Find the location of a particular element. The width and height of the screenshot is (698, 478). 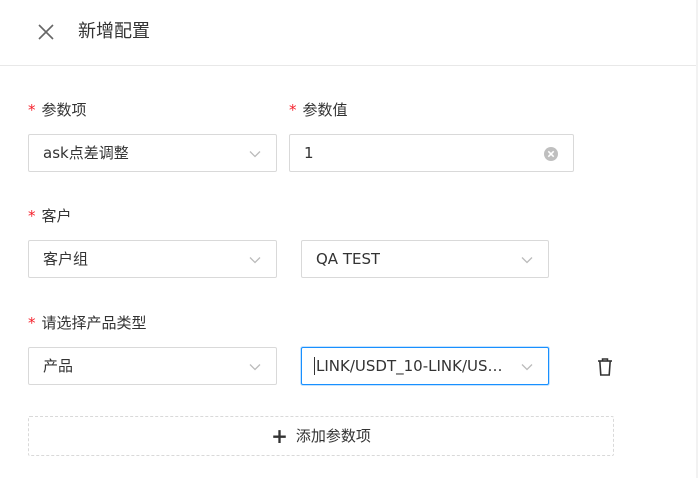

param-value-label-text: 参数值 is located at coordinates (325, 110).